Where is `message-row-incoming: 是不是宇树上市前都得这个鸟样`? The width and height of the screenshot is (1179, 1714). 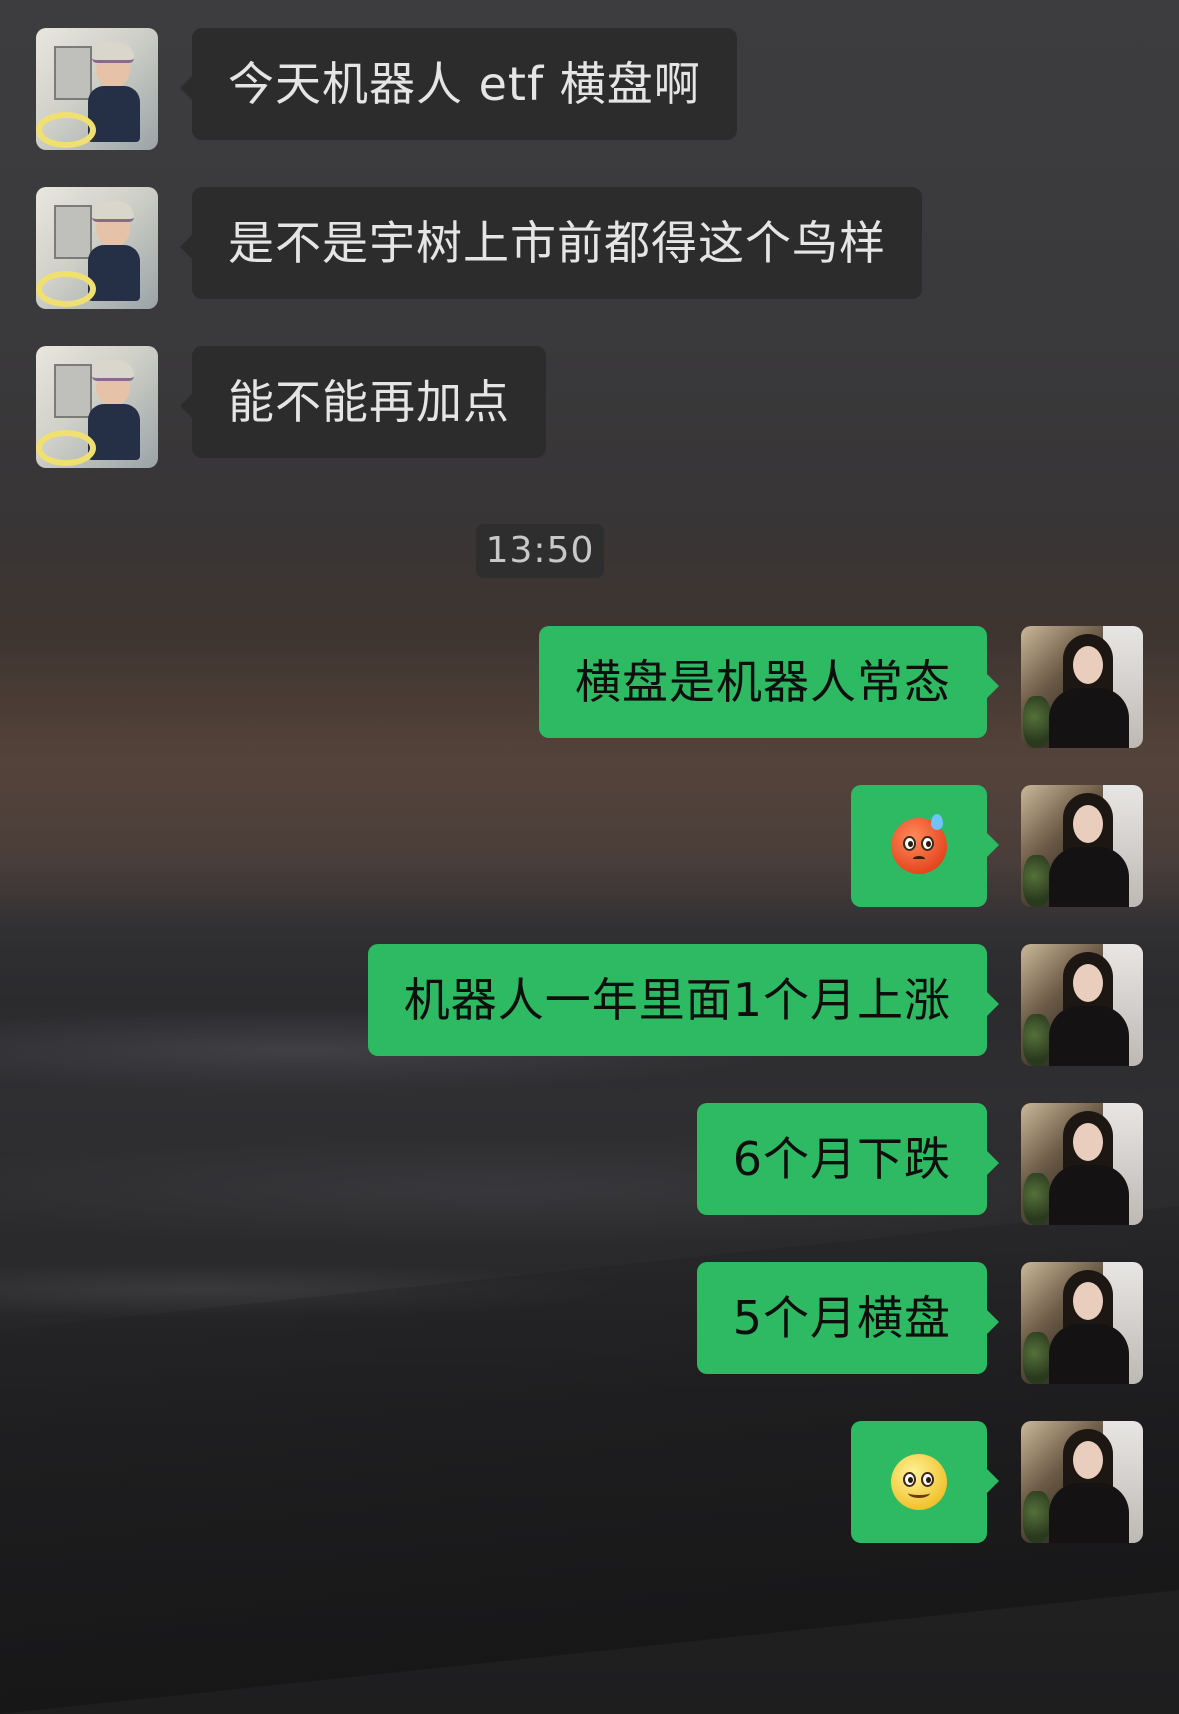
message-row-incoming: 是不是宇树上市前都得这个鸟样 is located at coordinates (479, 248).